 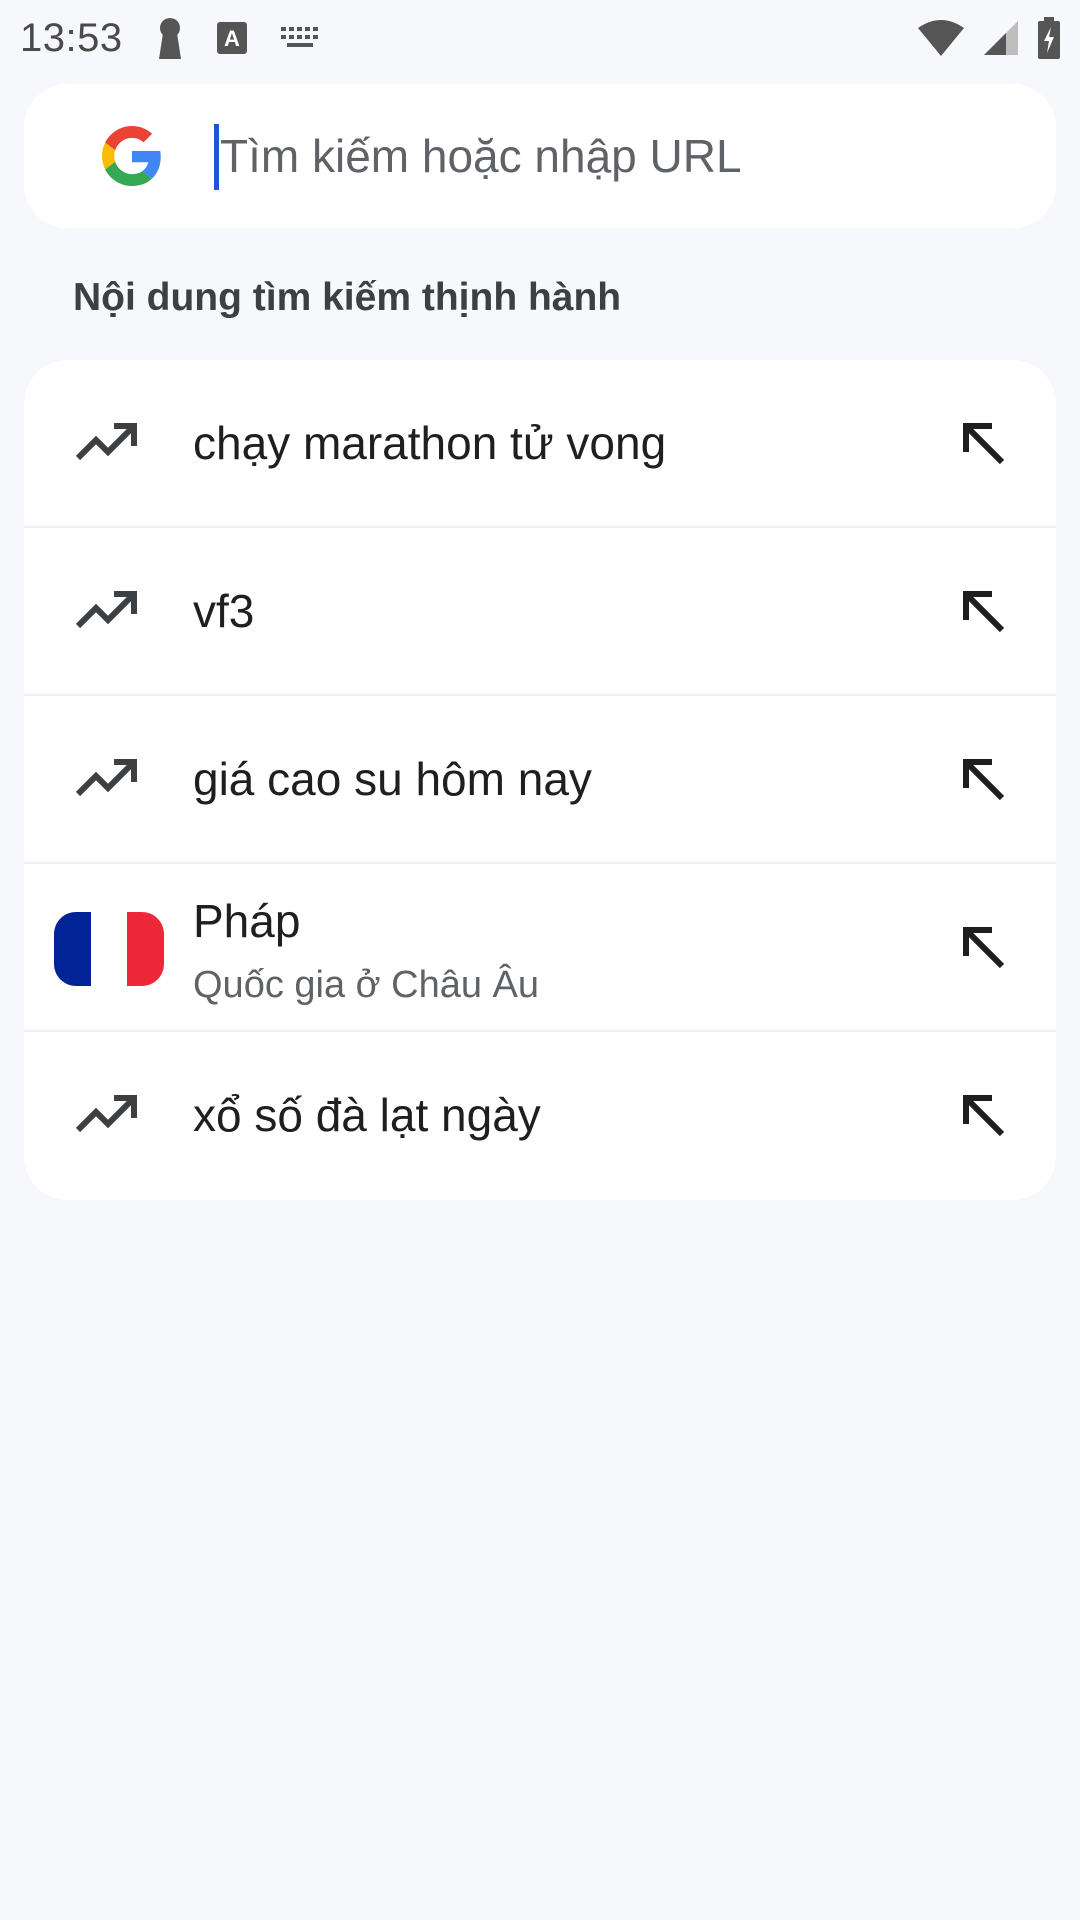 What do you see at coordinates (540, 948) in the screenshot?
I see `suggestion-item: Pháp Quốc gia ở Châu Âu` at bounding box center [540, 948].